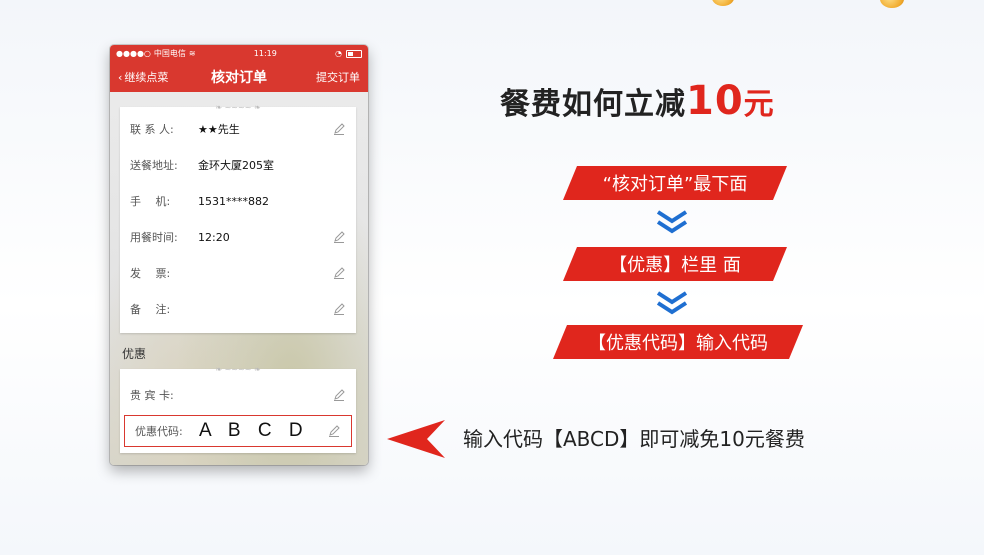  Describe the element at coordinates (238, 395) in the screenshot. I see `vip-card-row: 贵 宾 卡:` at that location.